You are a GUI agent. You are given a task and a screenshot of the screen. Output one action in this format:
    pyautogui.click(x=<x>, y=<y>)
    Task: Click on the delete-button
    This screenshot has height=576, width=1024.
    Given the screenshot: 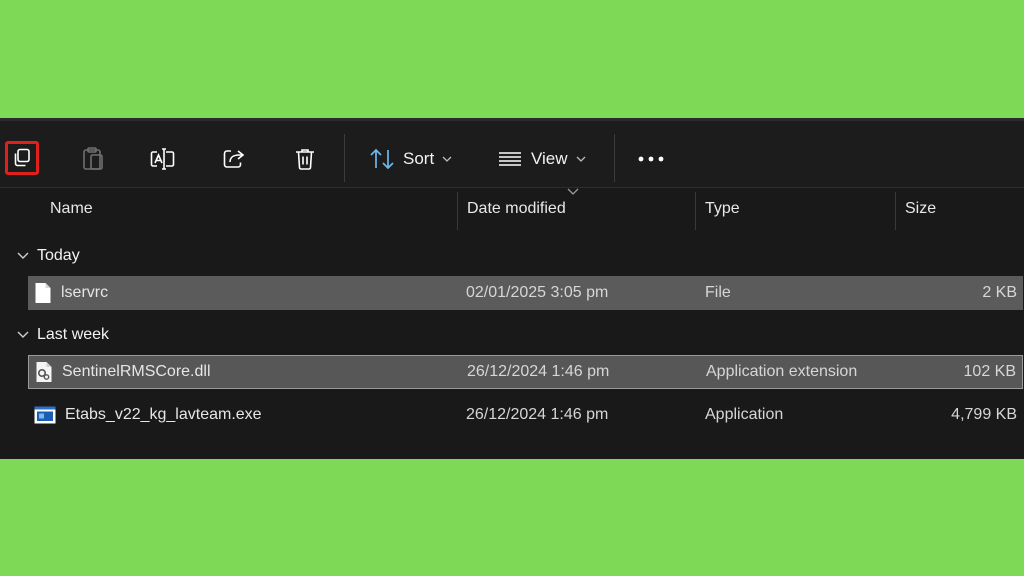 What is the action you would take?
    pyautogui.click(x=305, y=159)
    